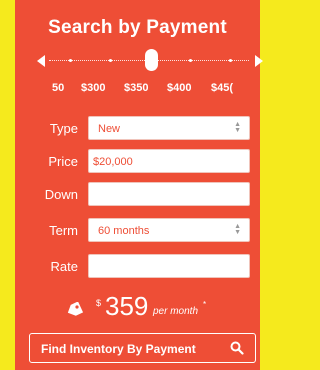  I want to click on price-tag-icon, so click(75, 309).